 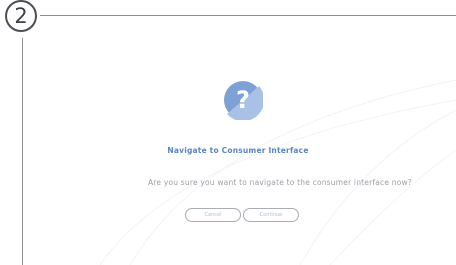 I want to click on dialog-title: Navigate to Consumer Interface, so click(x=238, y=150).